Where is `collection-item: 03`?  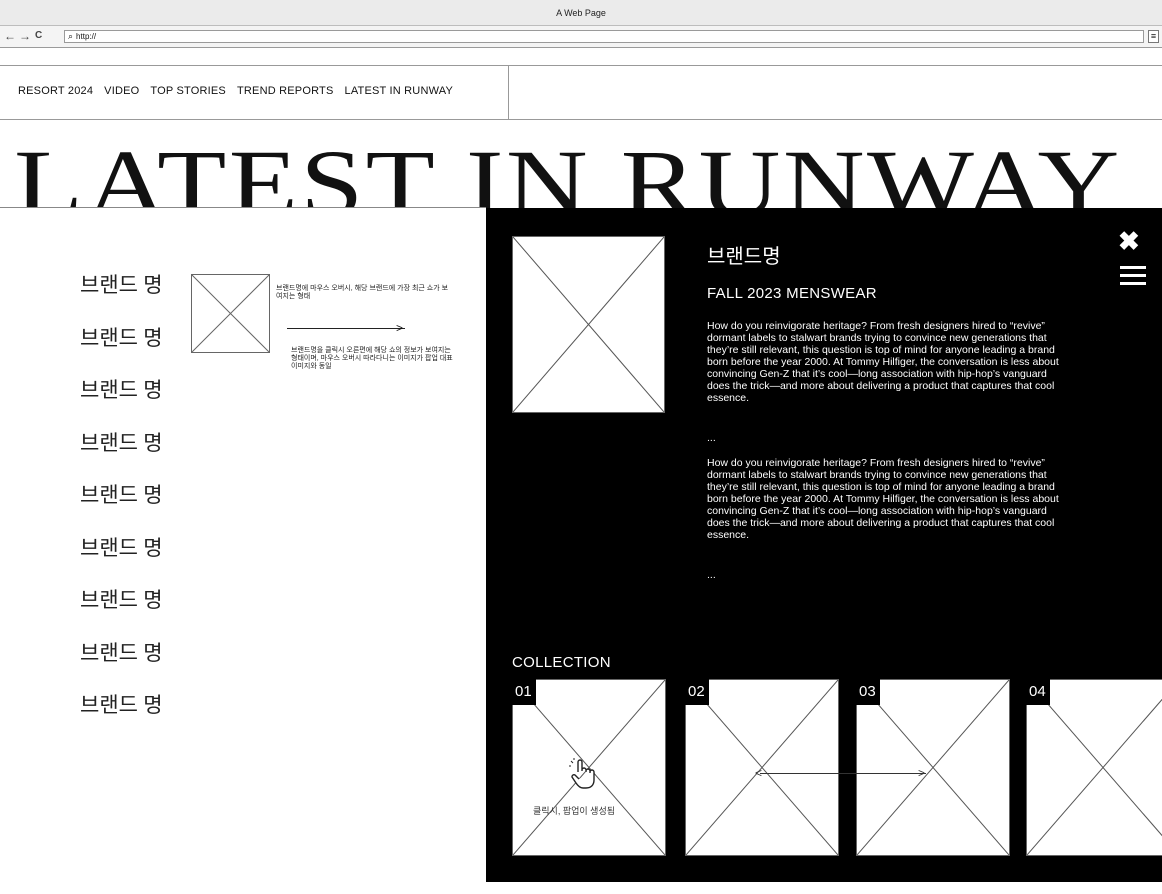
collection-item: 03 is located at coordinates (933, 767).